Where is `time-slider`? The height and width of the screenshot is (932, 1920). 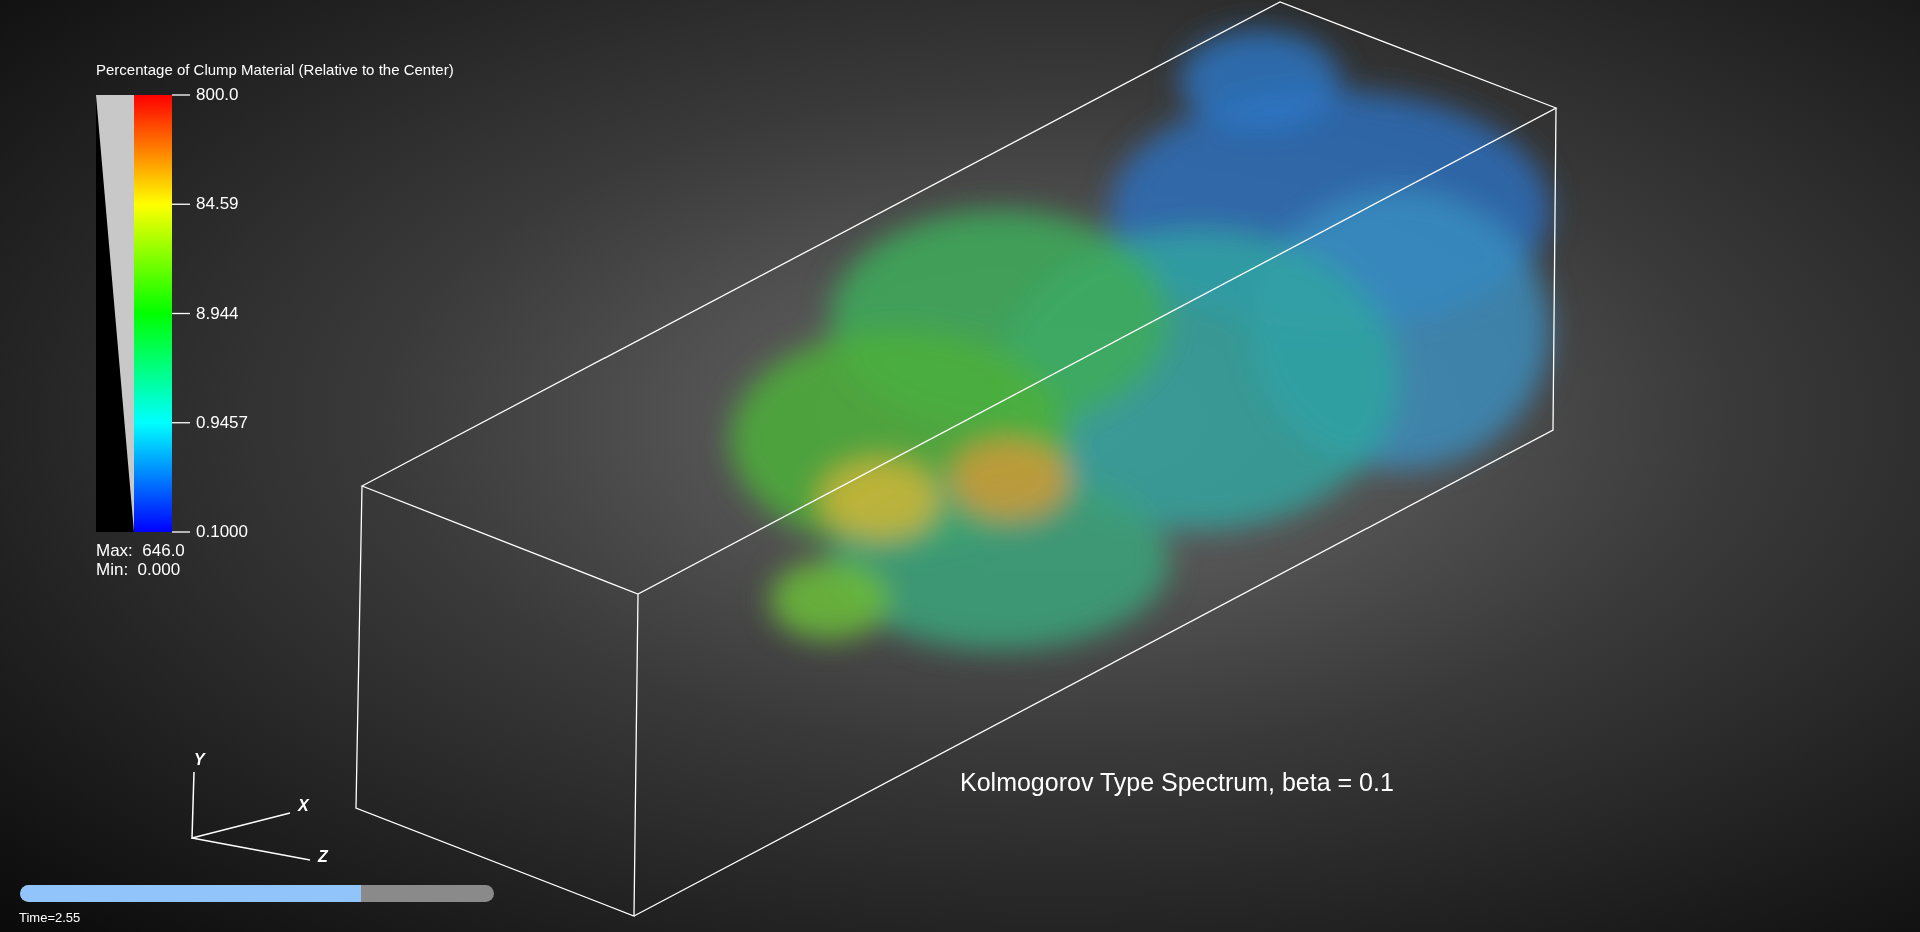 time-slider is located at coordinates (257, 893).